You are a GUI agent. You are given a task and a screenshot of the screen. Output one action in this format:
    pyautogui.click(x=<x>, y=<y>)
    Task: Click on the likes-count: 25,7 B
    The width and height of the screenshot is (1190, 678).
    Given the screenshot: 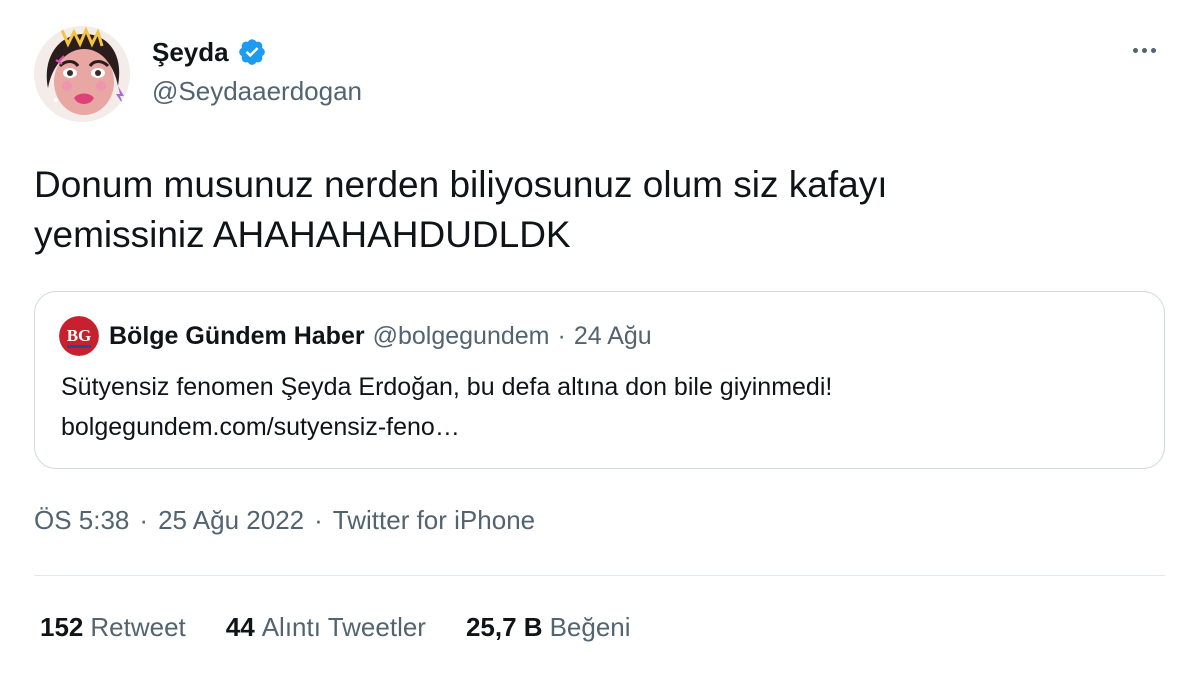 What is the action you would take?
    pyautogui.click(x=504, y=627)
    